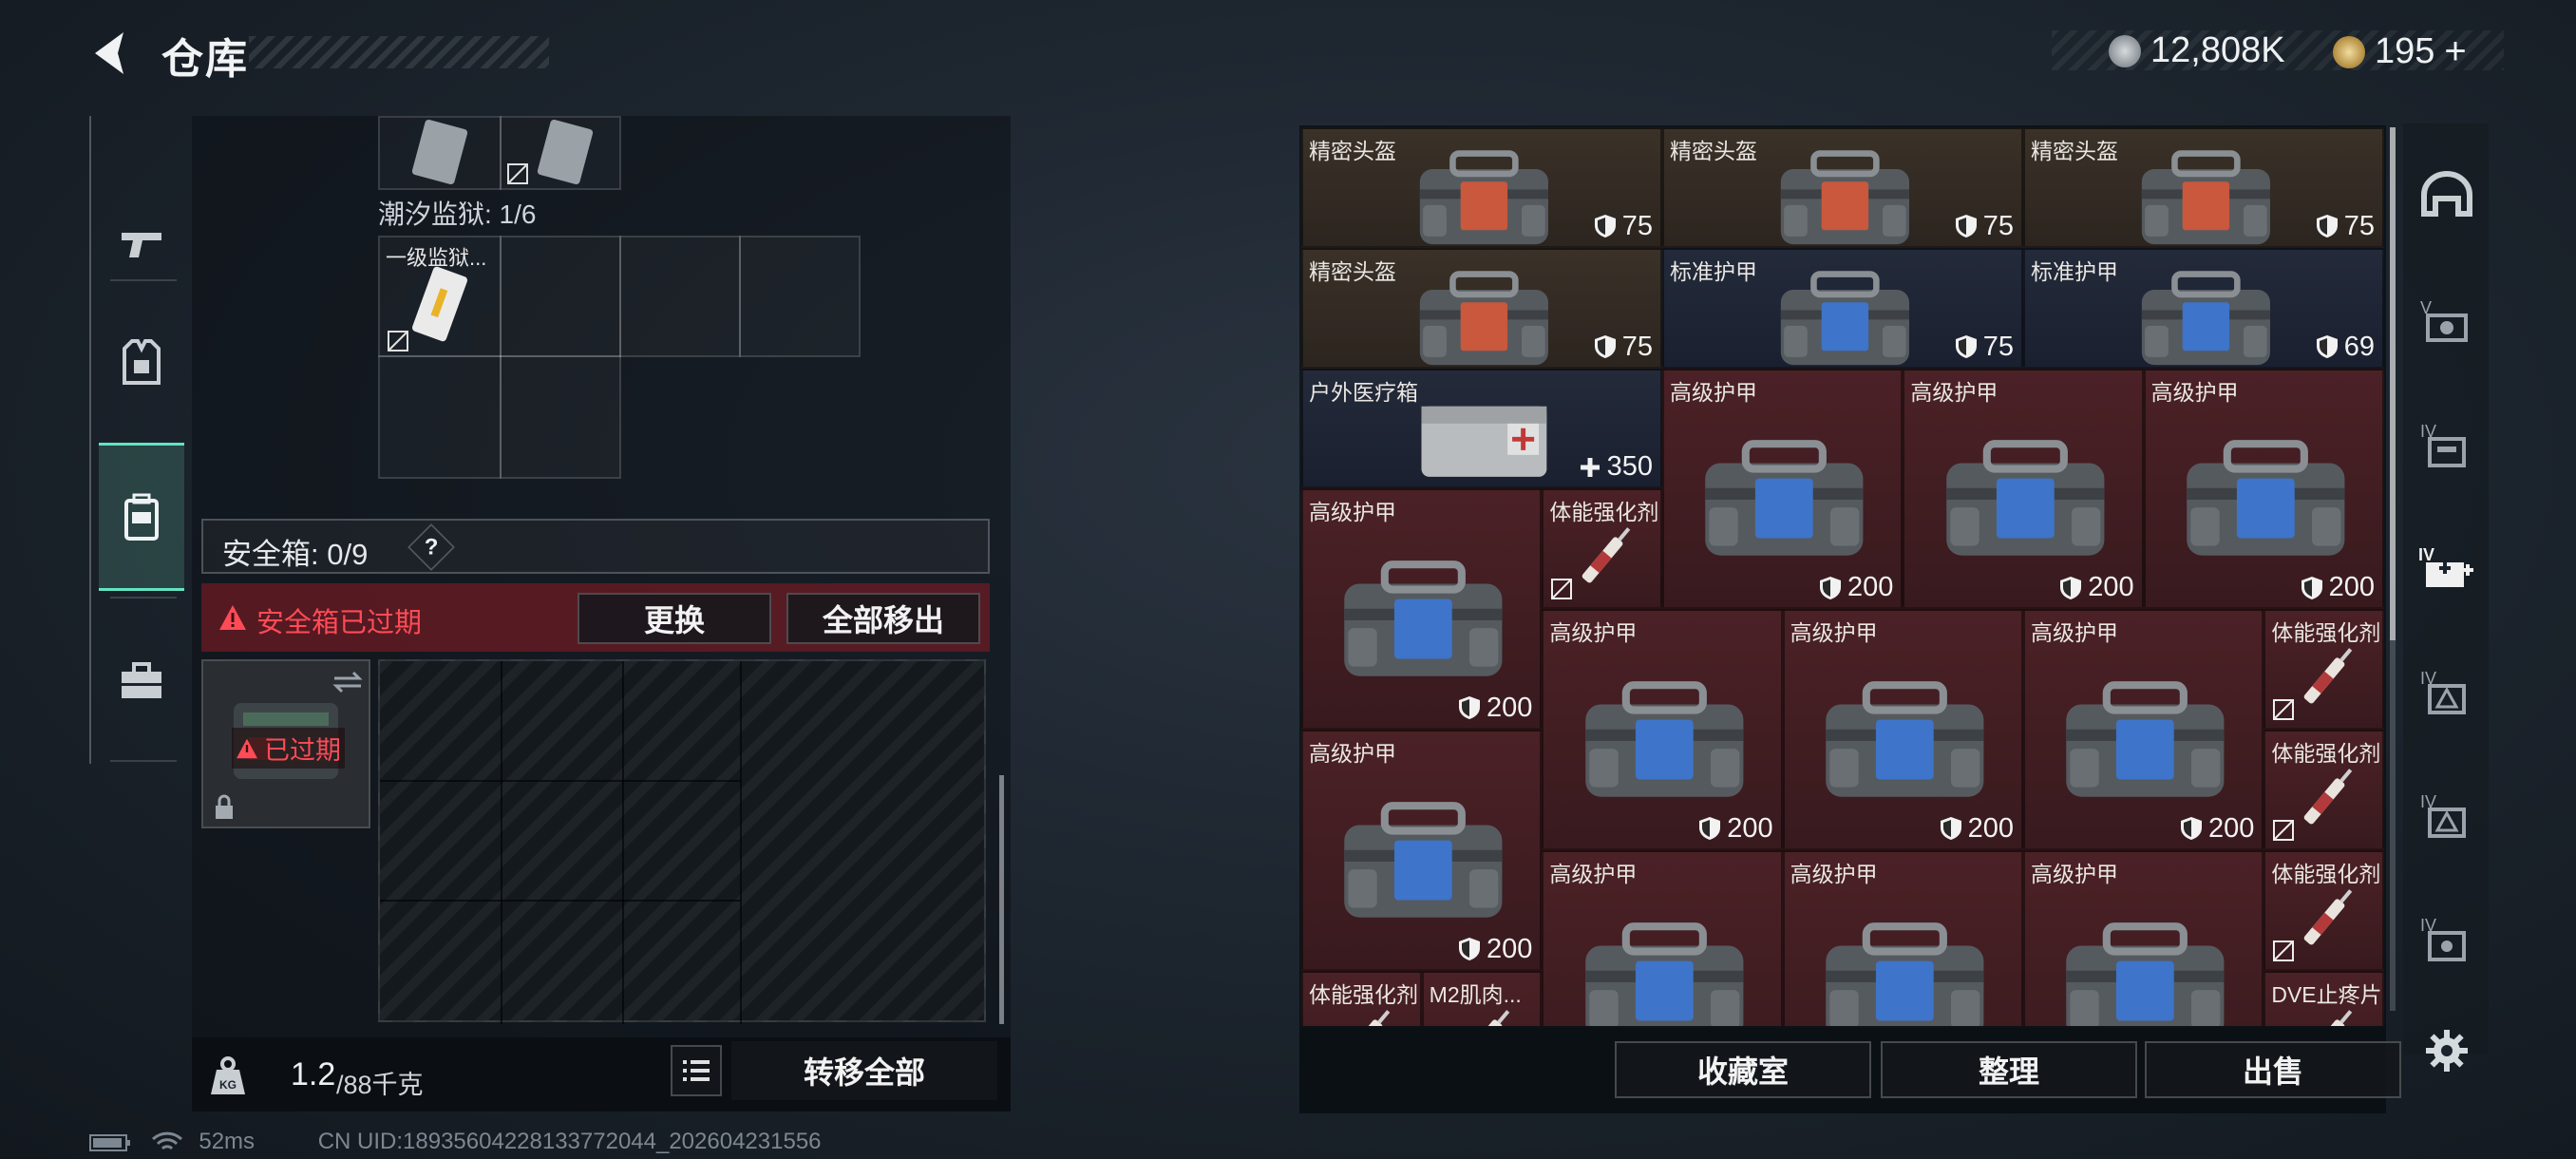  I want to click on kg-weight-icon: KG, so click(228, 1075).